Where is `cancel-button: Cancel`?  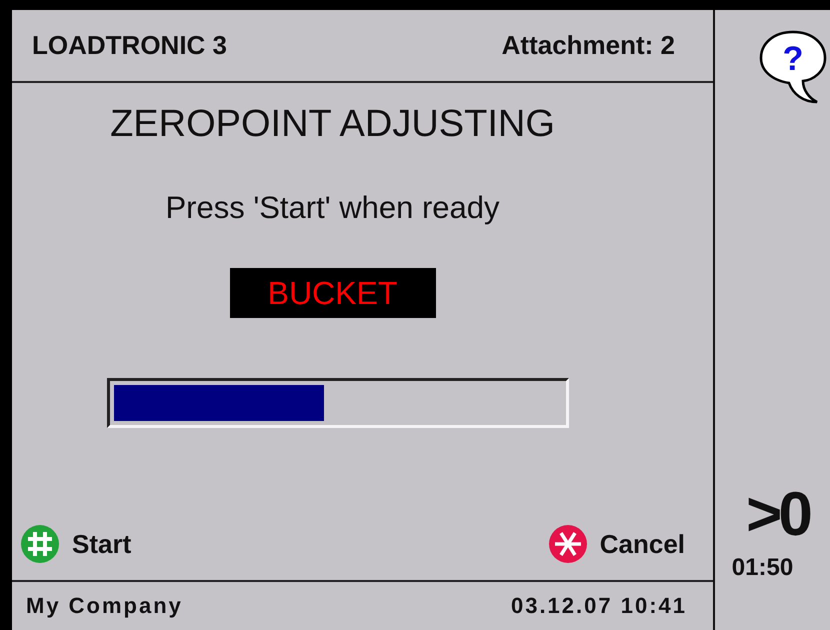
cancel-button: Cancel is located at coordinates (616, 544).